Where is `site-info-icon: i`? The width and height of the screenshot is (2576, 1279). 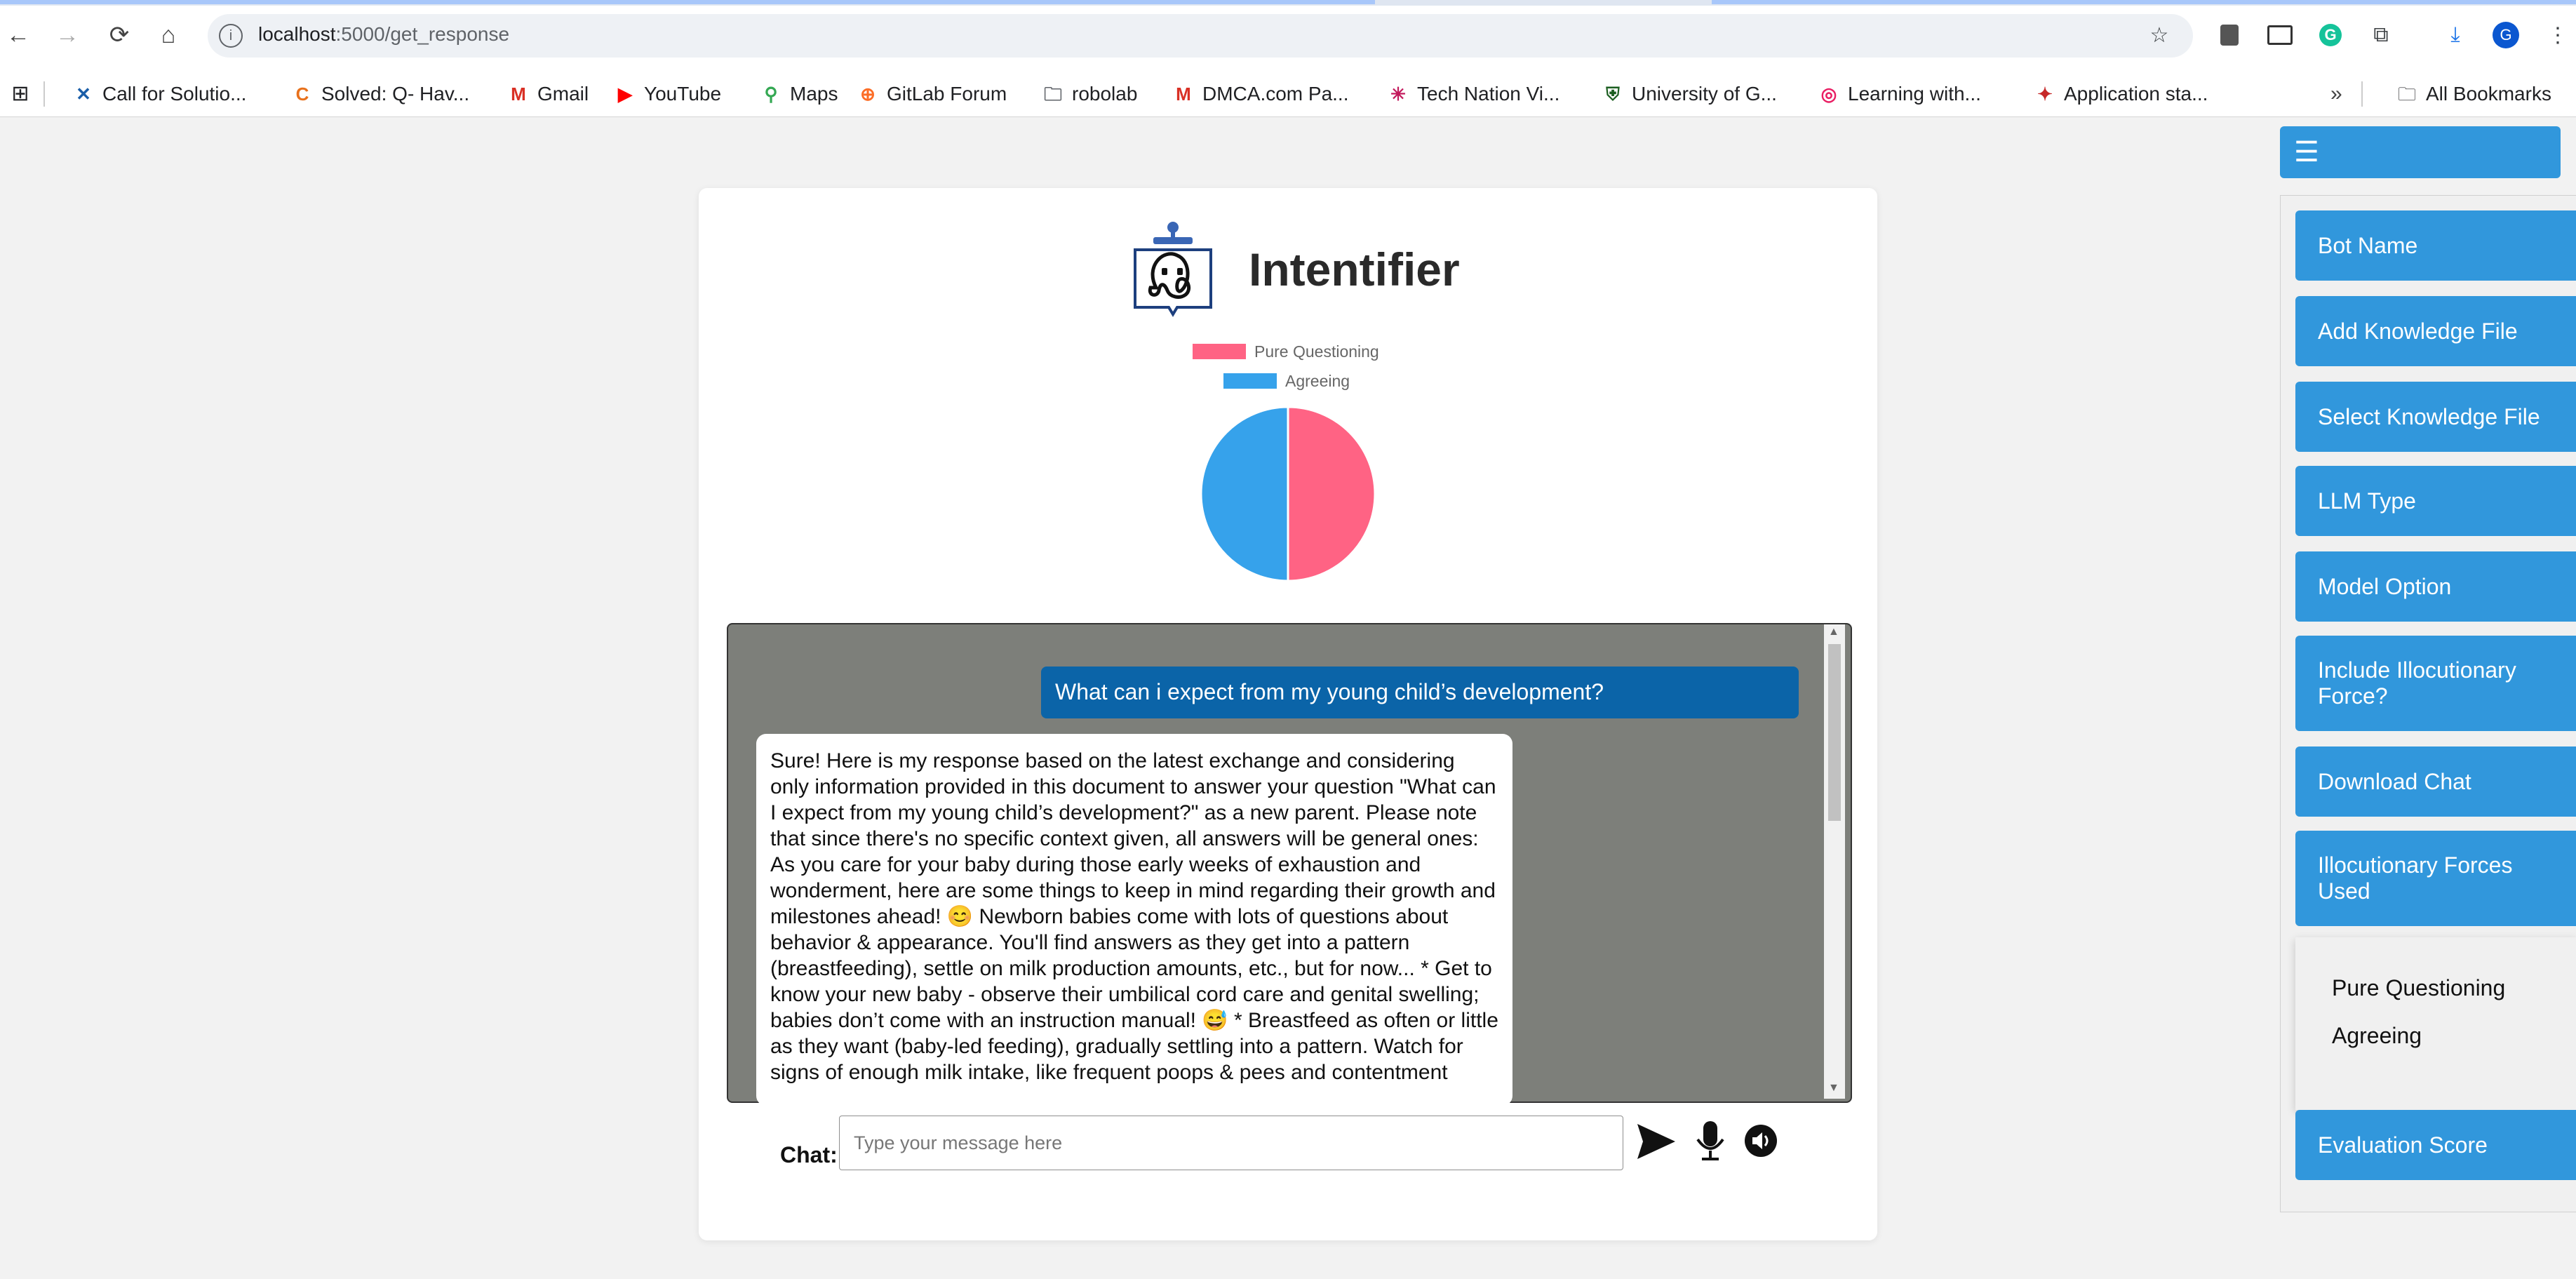 site-info-icon: i is located at coordinates (231, 36).